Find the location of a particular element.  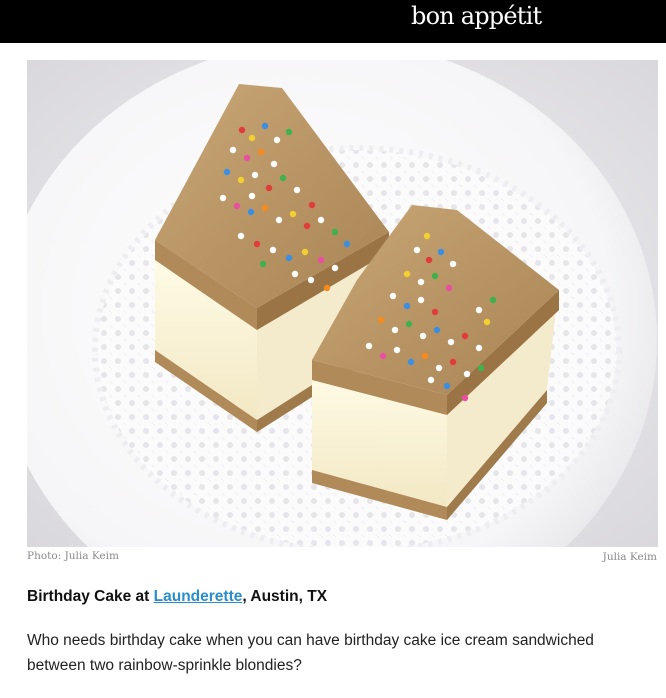

item-title: Birthday Cake at Launderette, Austin, TX is located at coordinates (177, 597).